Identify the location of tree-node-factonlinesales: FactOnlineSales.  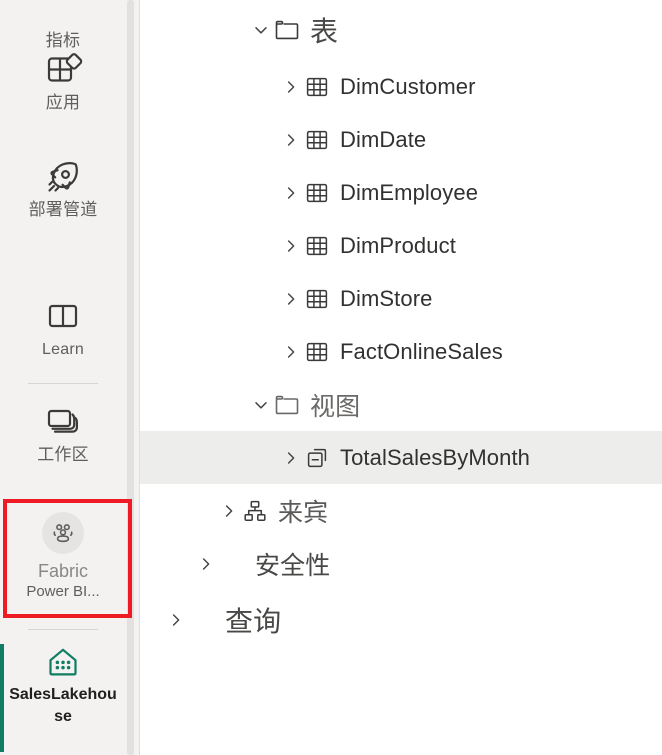
(401, 351).